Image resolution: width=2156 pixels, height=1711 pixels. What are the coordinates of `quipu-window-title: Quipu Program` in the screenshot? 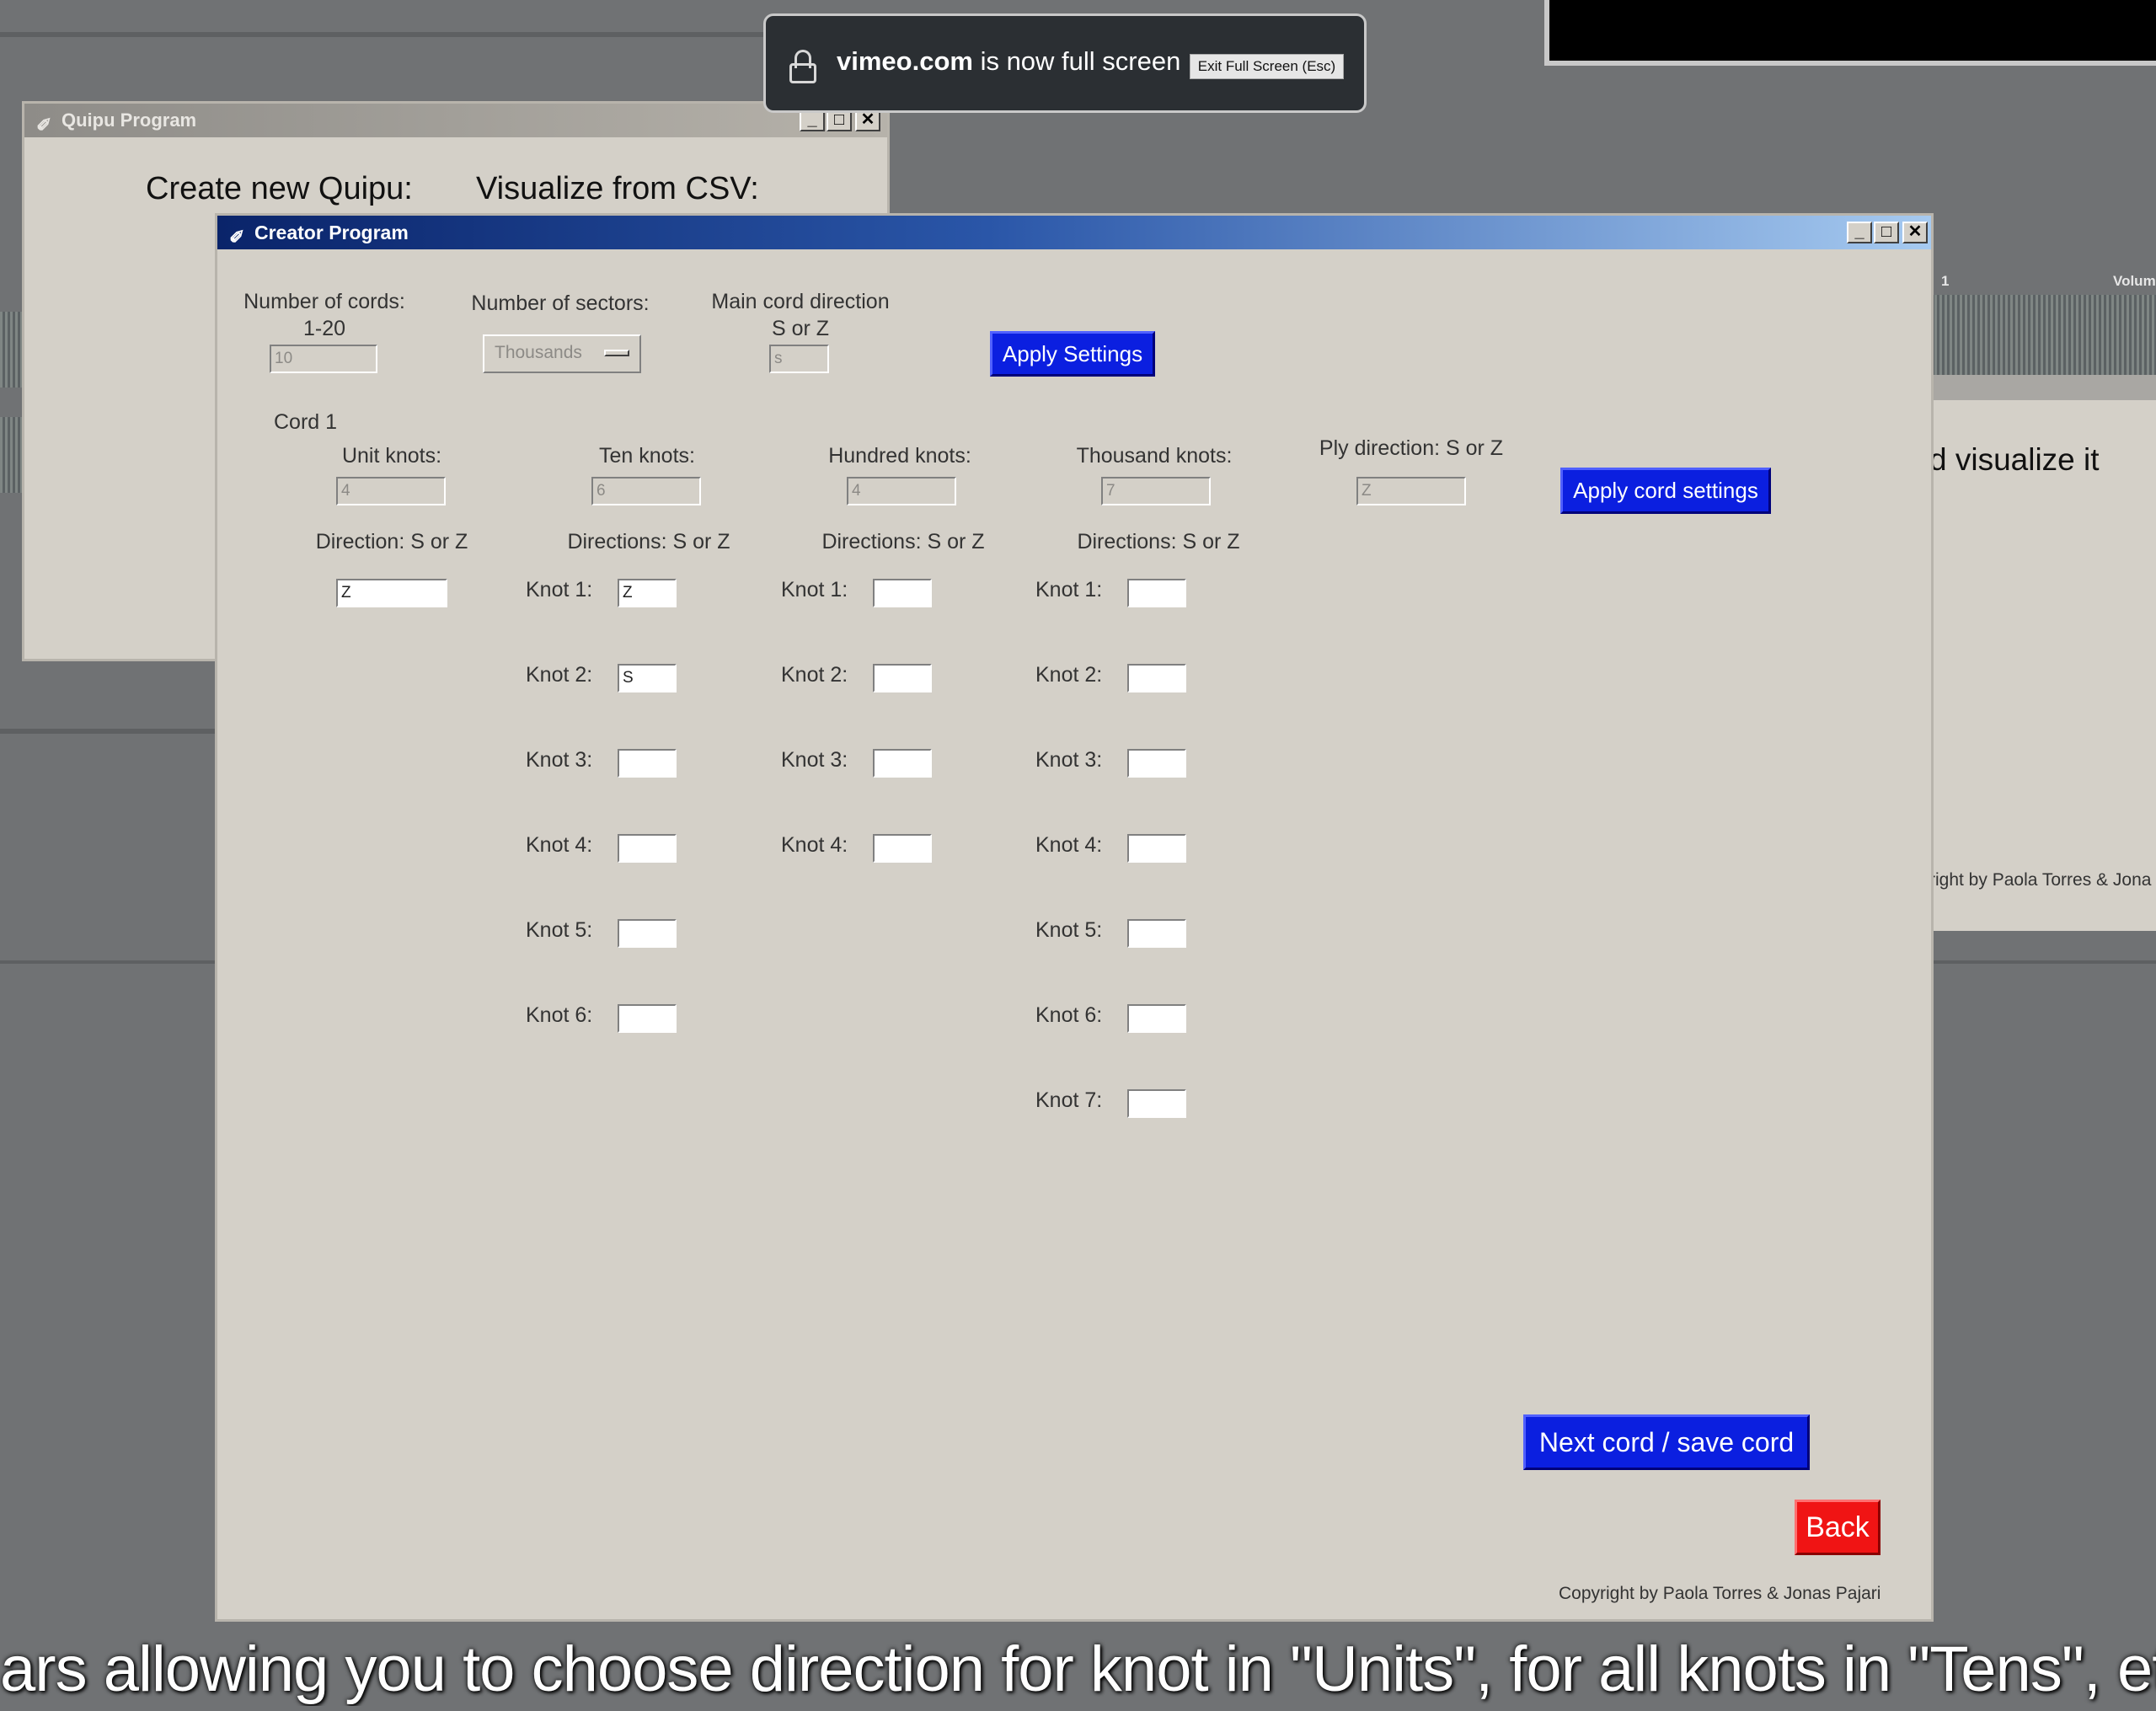 It's located at (129, 121).